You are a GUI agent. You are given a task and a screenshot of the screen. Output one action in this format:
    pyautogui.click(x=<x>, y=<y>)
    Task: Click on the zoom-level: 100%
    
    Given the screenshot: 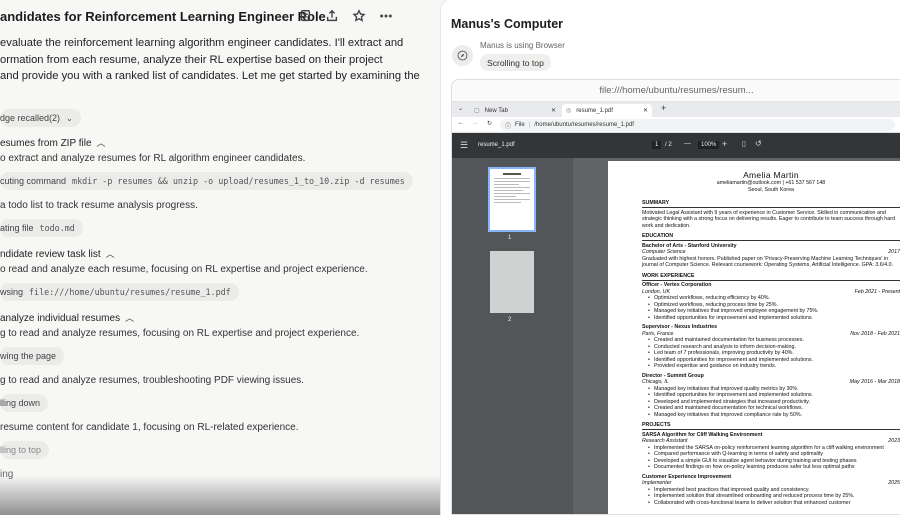 What is the action you would take?
    pyautogui.click(x=709, y=145)
    